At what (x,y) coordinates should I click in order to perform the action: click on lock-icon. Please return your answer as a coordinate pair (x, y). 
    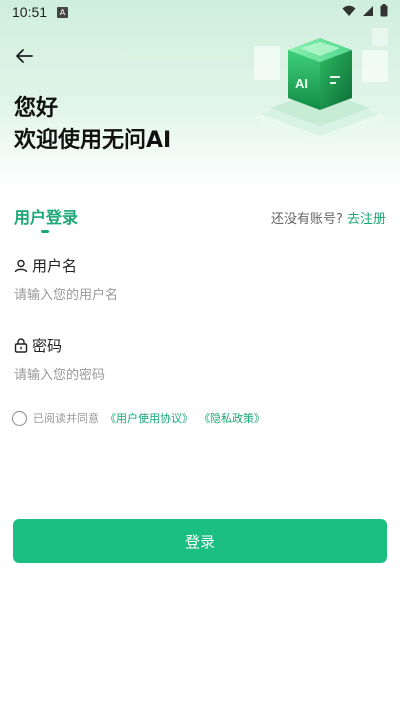
    Looking at the image, I should click on (21, 345).